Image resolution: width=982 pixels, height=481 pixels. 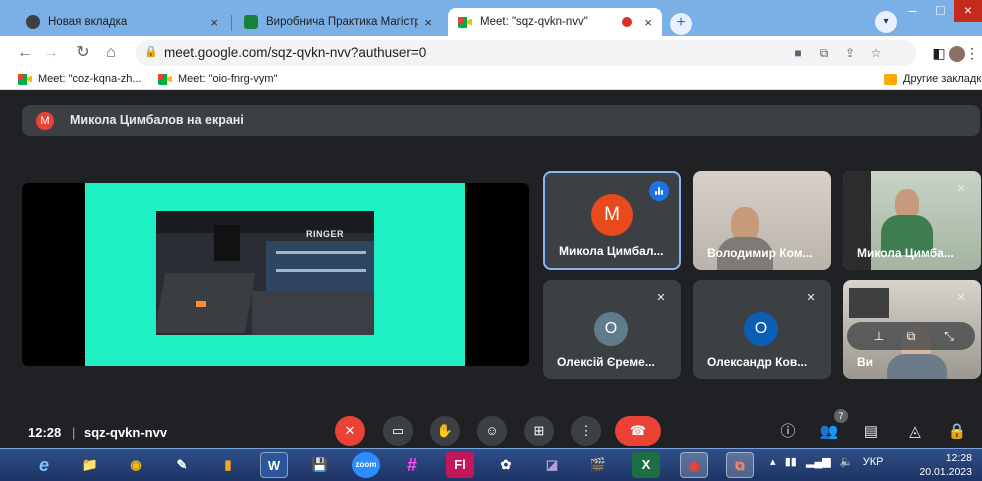 What do you see at coordinates (136, 465) in the screenshot?
I see `chrome-icon: ◉` at bounding box center [136, 465].